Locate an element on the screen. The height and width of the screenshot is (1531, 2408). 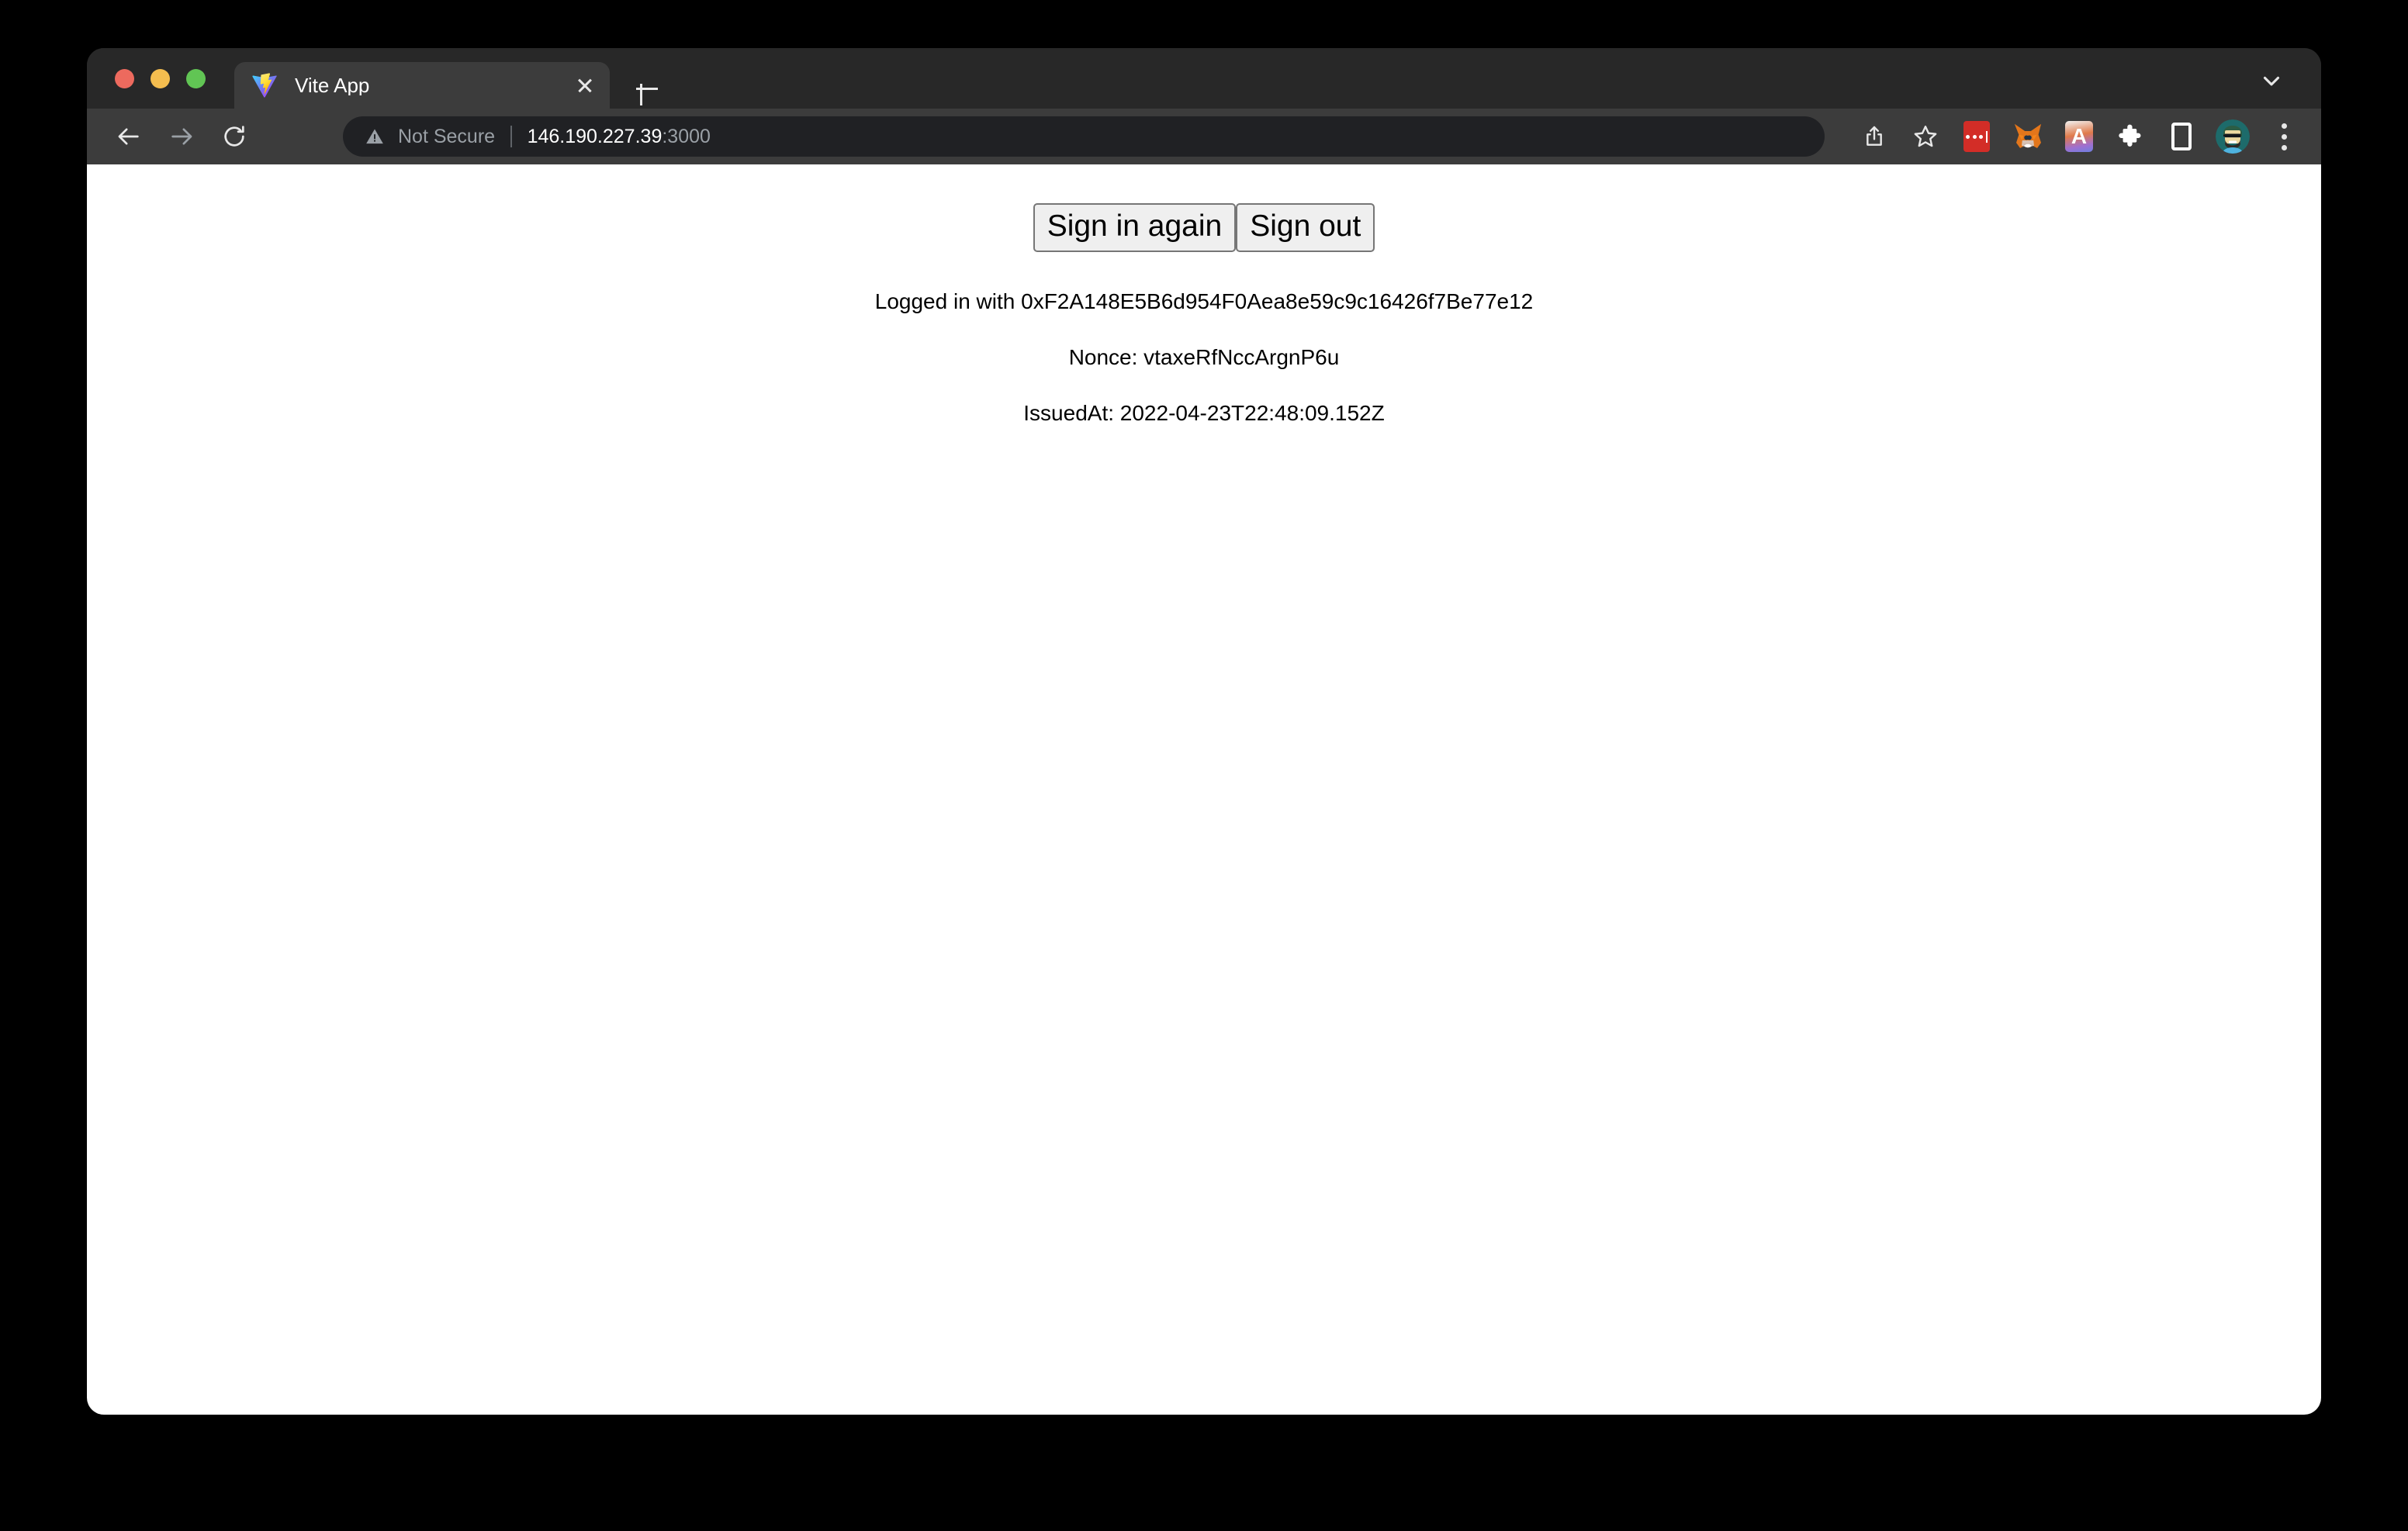
side-panel-icon is located at coordinates (2181, 136).